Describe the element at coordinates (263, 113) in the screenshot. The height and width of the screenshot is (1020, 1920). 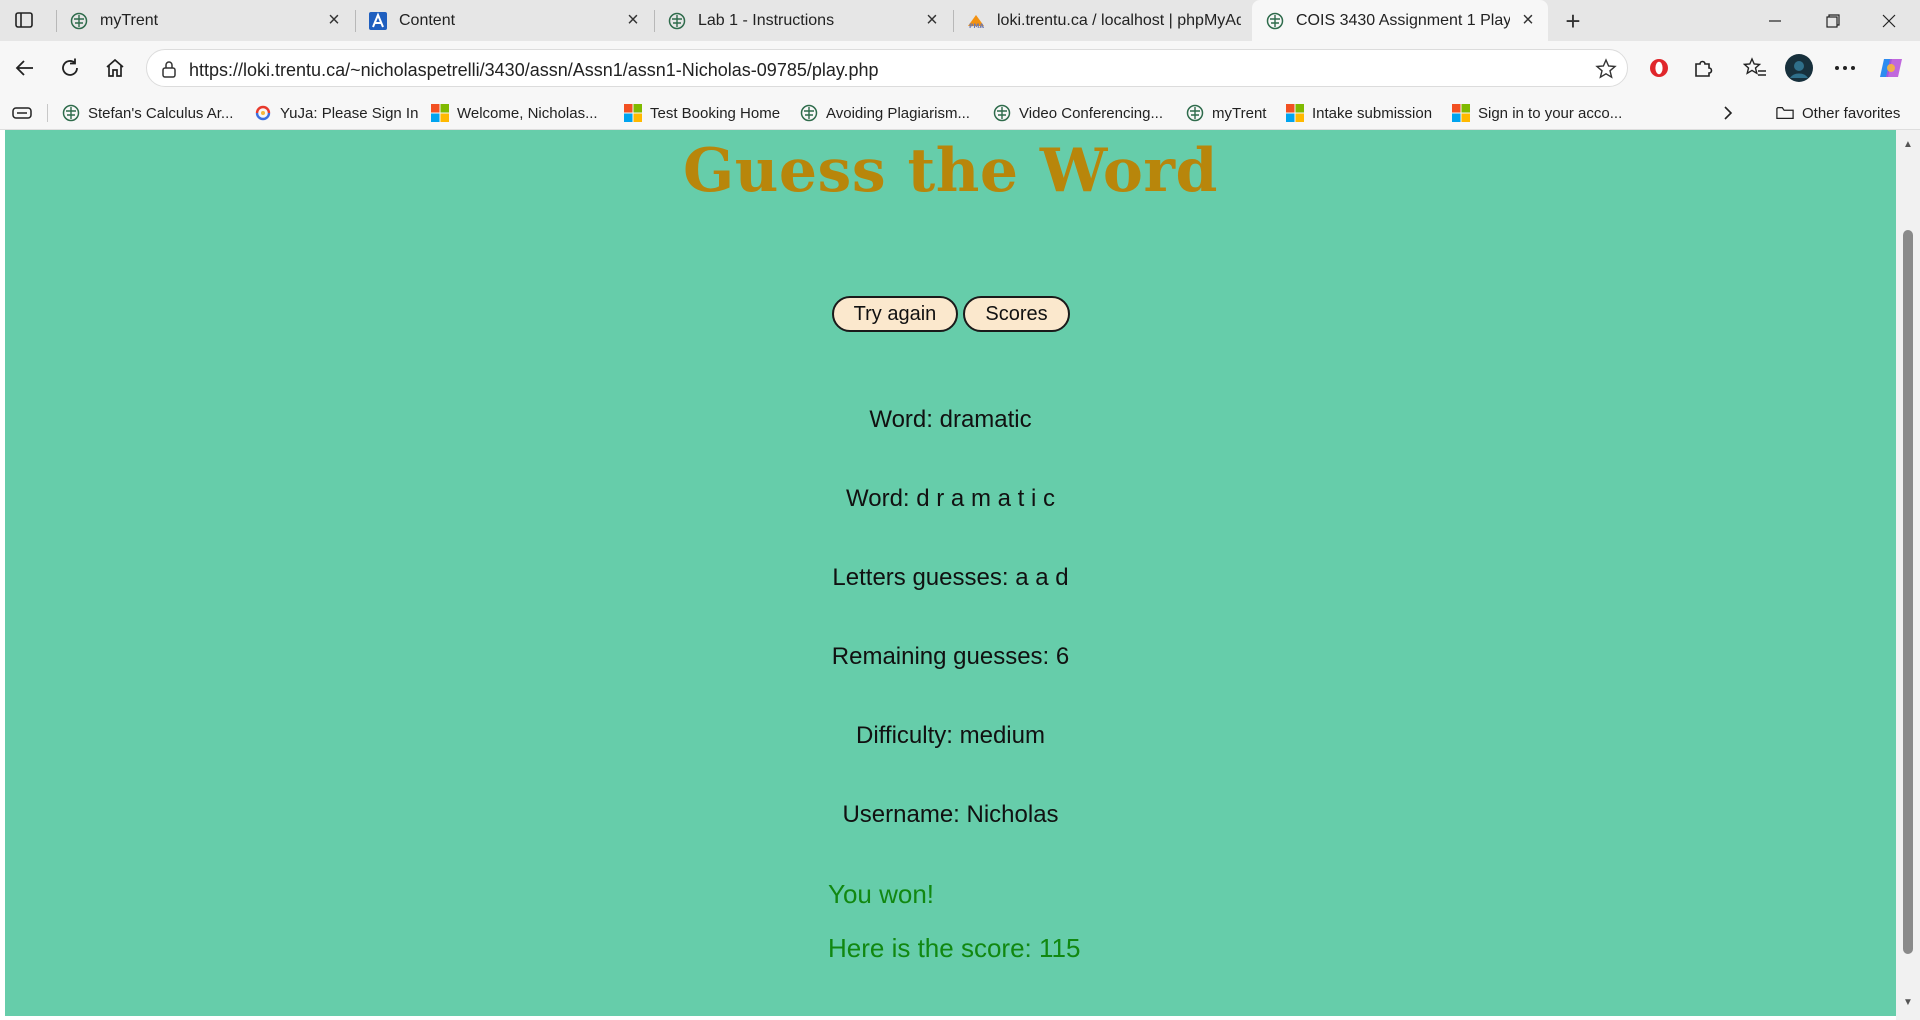
I see `yuja-icon` at that location.